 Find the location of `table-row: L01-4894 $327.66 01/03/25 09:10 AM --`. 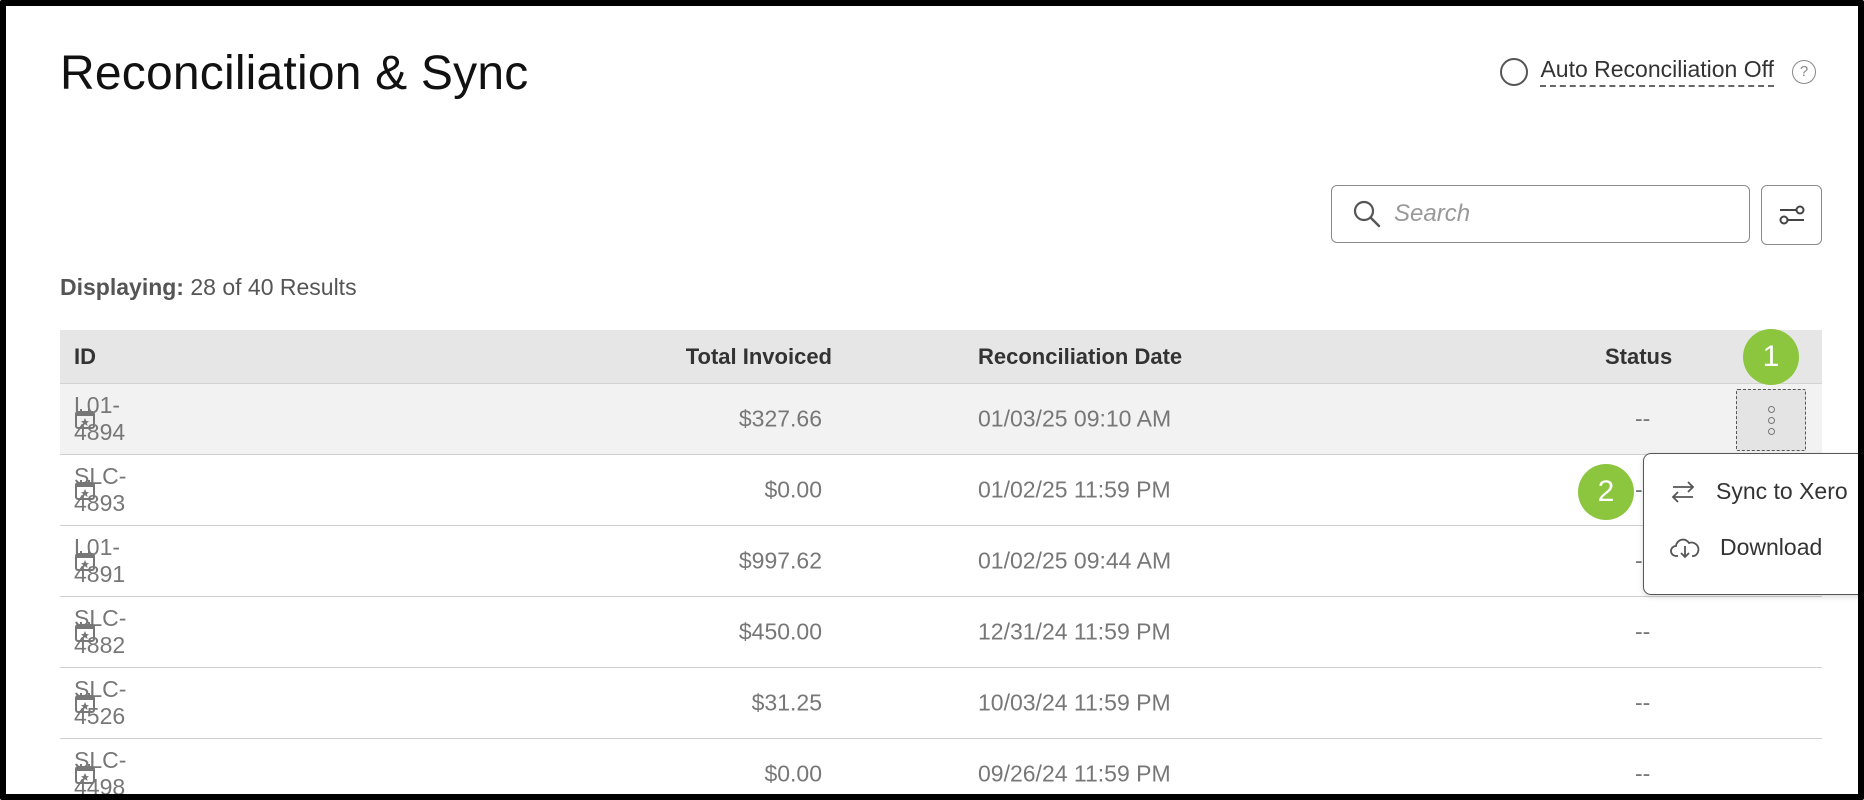

table-row: L01-4894 $327.66 01/03/25 09:10 AM -- is located at coordinates (941, 419).